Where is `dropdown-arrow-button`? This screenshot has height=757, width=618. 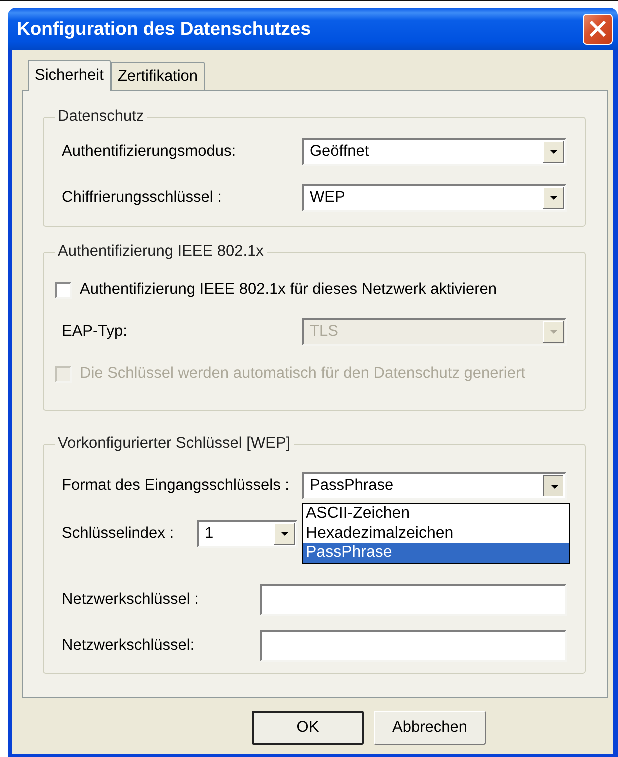 dropdown-arrow-button is located at coordinates (553, 486).